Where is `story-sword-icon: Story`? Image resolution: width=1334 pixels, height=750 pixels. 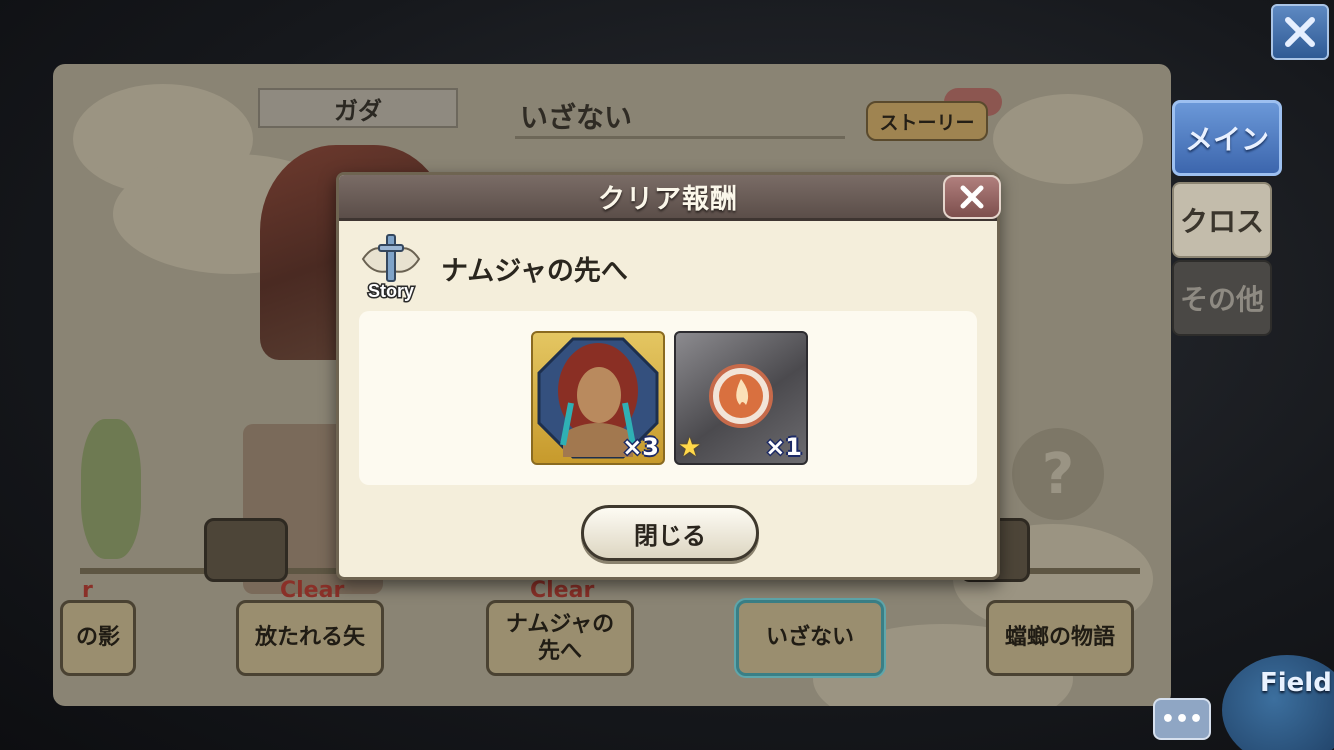 story-sword-icon: Story is located at coordinates (391, 268).